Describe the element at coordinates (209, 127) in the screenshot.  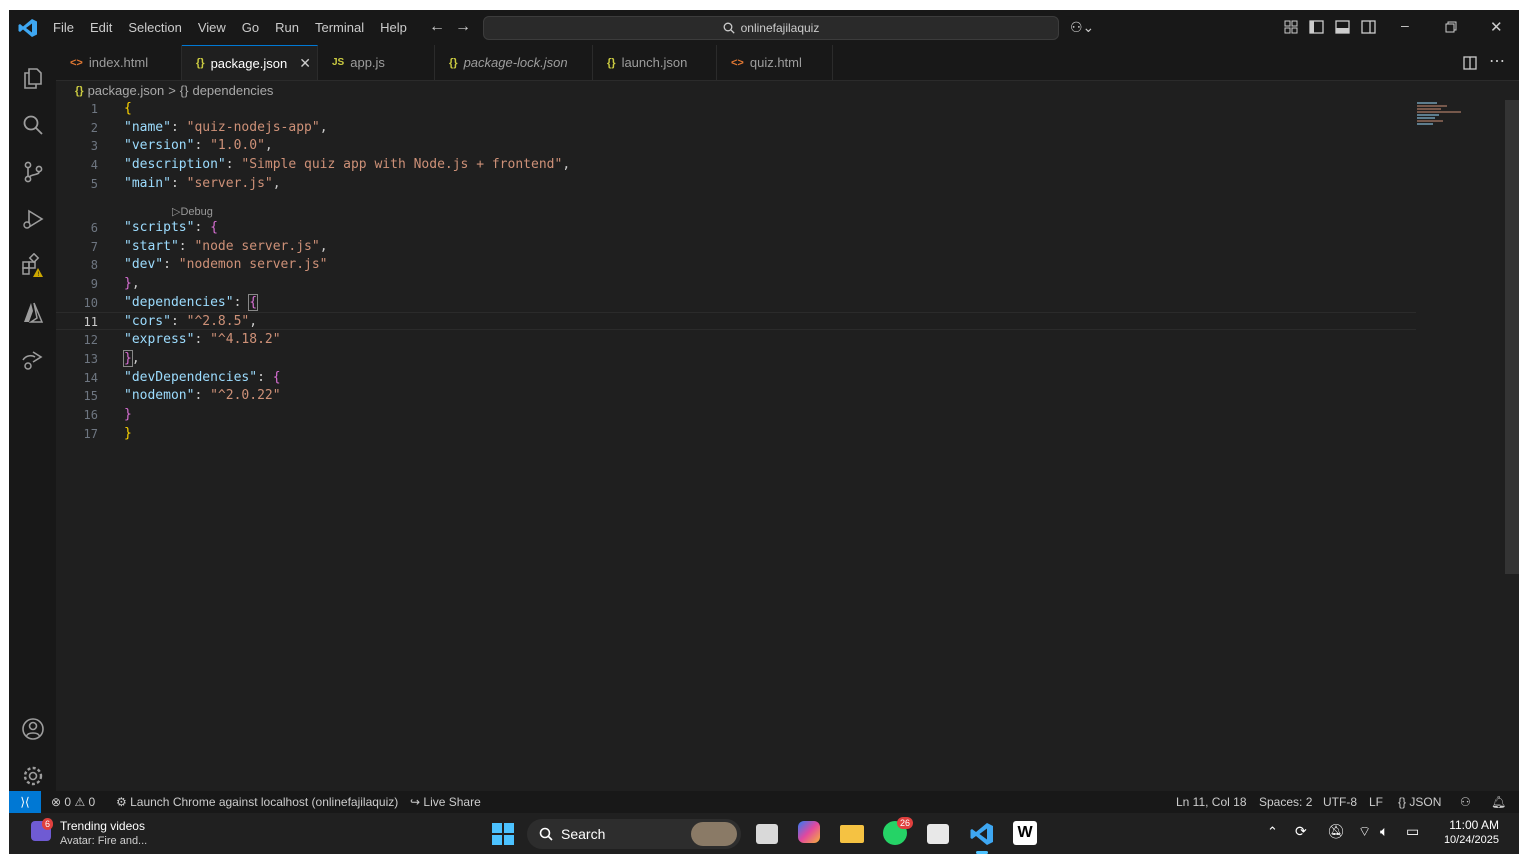
I see `code-line: 2 "name": "quiz-nodejs-app",` at that location.